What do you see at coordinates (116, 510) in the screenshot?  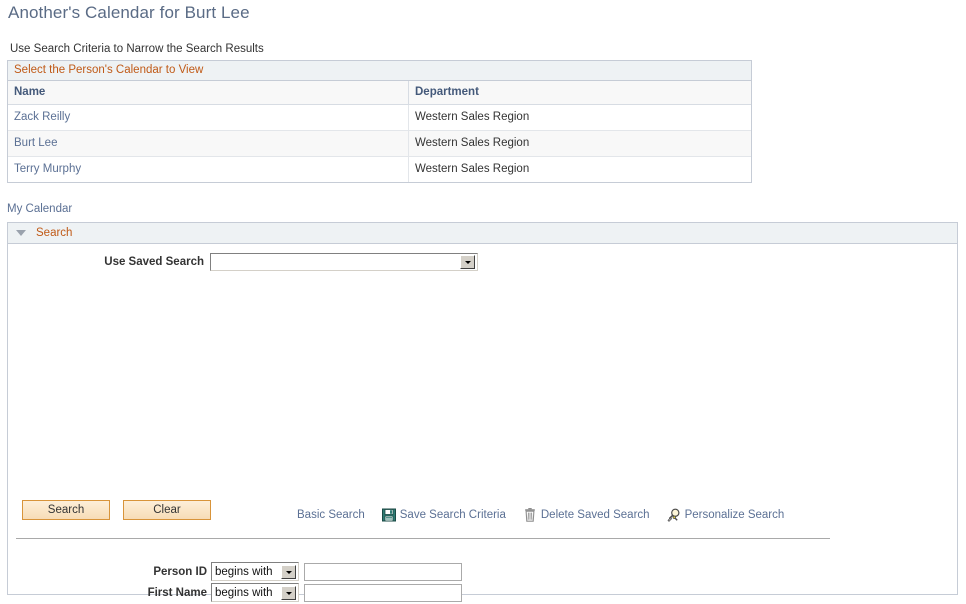 I see `top-button-row: Search Clear` at bounding box center [116, 510].